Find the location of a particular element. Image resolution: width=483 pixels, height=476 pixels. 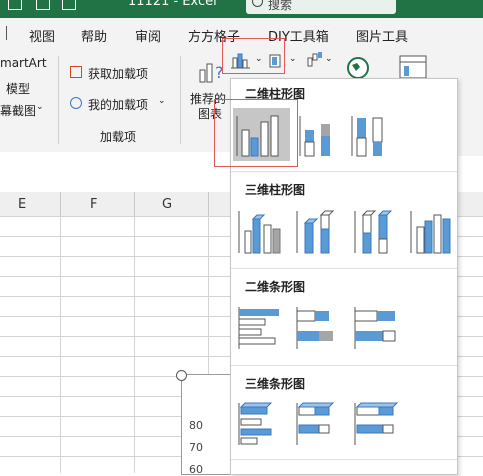

hierarchy-chart-dropdown-icon: ⌄ is located at coordinates (293, 59).